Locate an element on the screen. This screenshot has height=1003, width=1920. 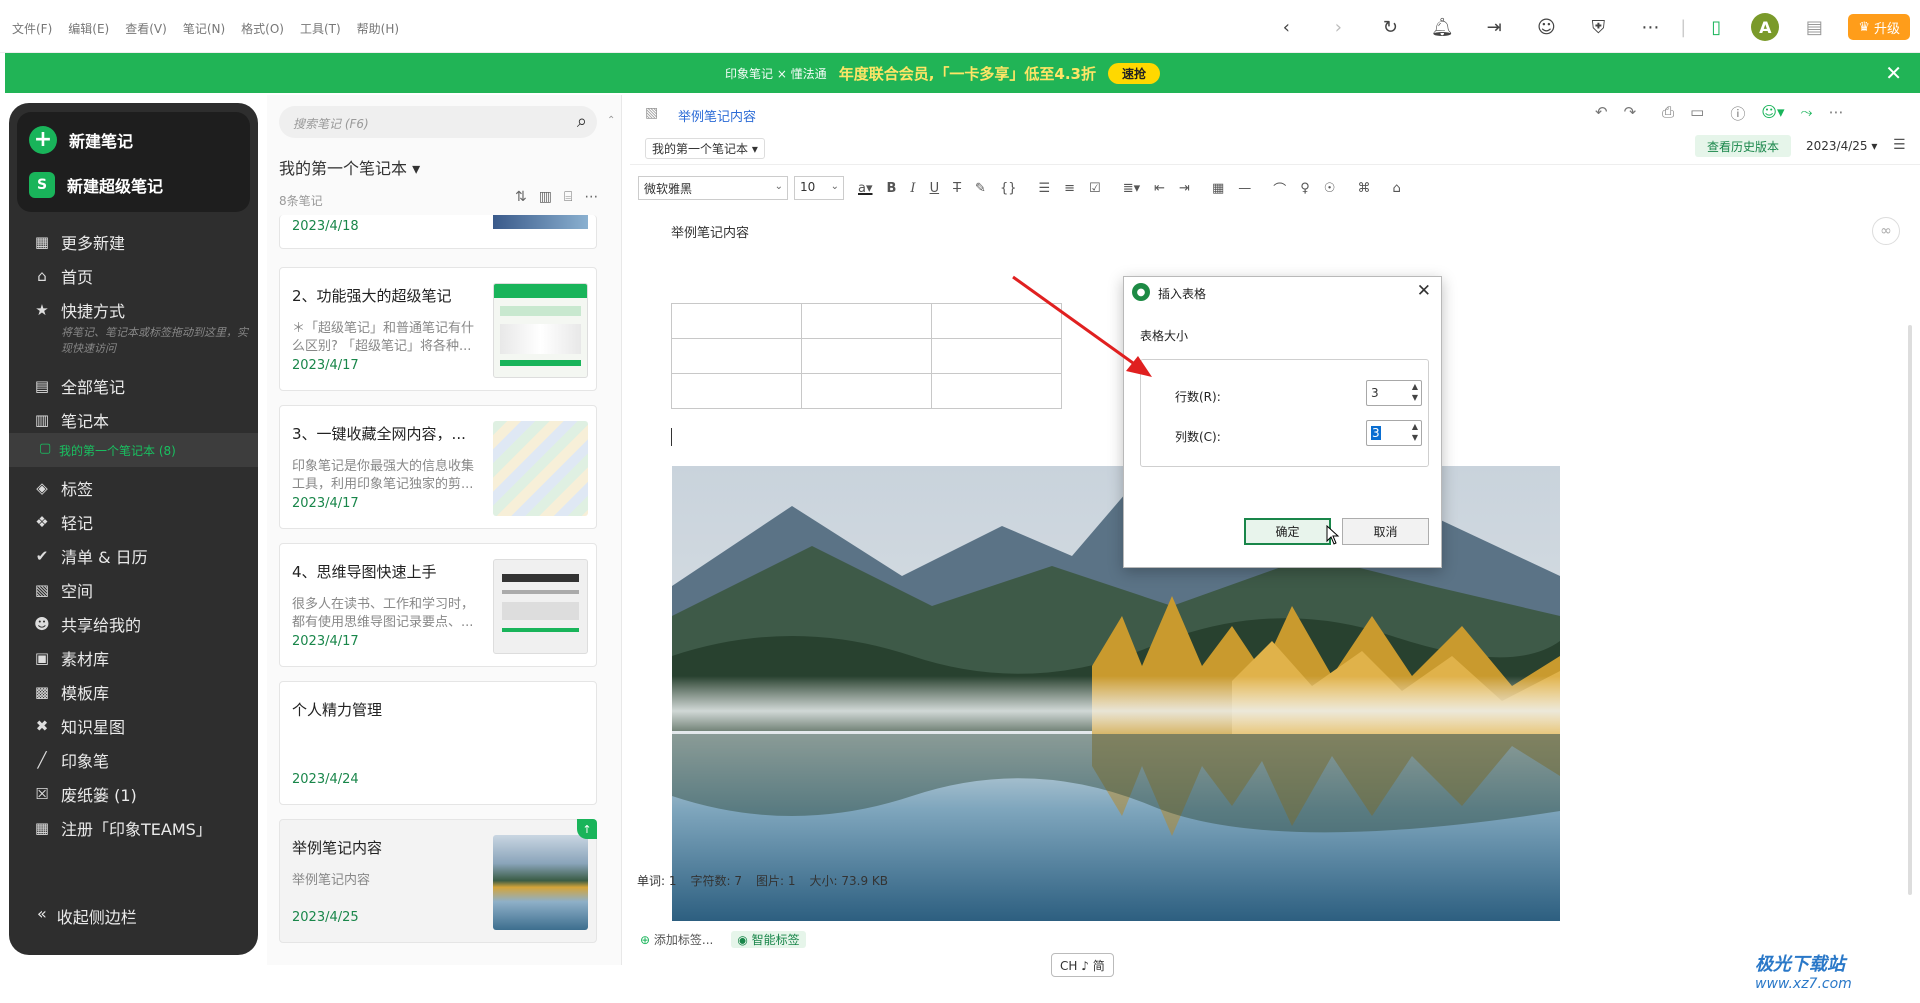
chevron-up-icon: ⌃ is located at coordinates (611, 120).